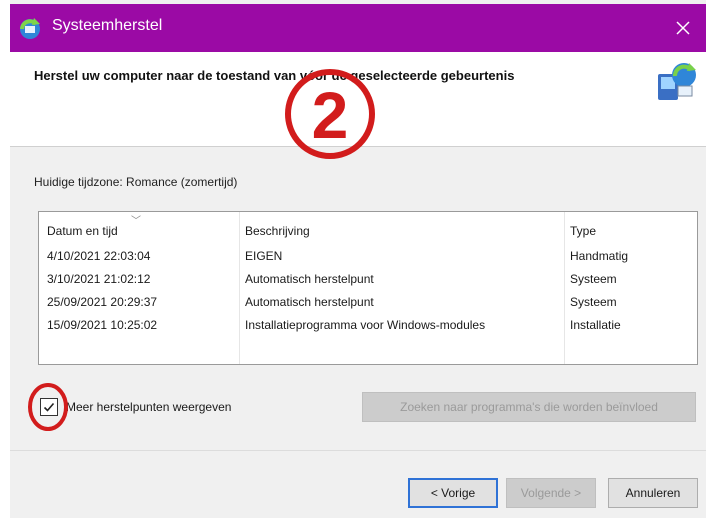  What do you see at coordinates (583, 231) in the screenshot?
I see `column-header-type: Type` at bounding box center [583, 231].